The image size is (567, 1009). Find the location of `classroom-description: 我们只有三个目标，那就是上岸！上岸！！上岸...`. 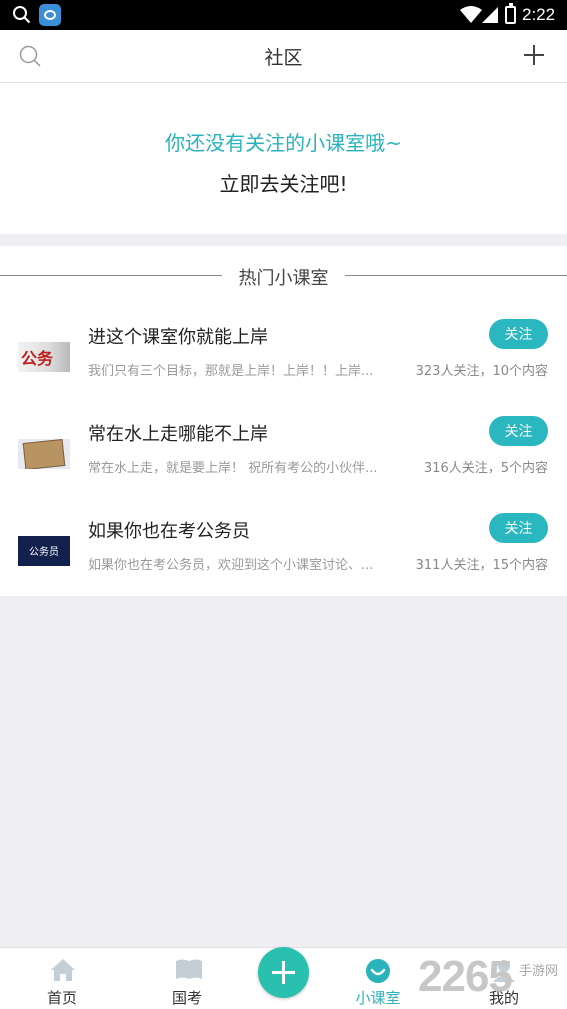

classroom-description: 我们只有三个目标，那就是上岸！上岸！！上岸... is located at coordinates (231, 371).